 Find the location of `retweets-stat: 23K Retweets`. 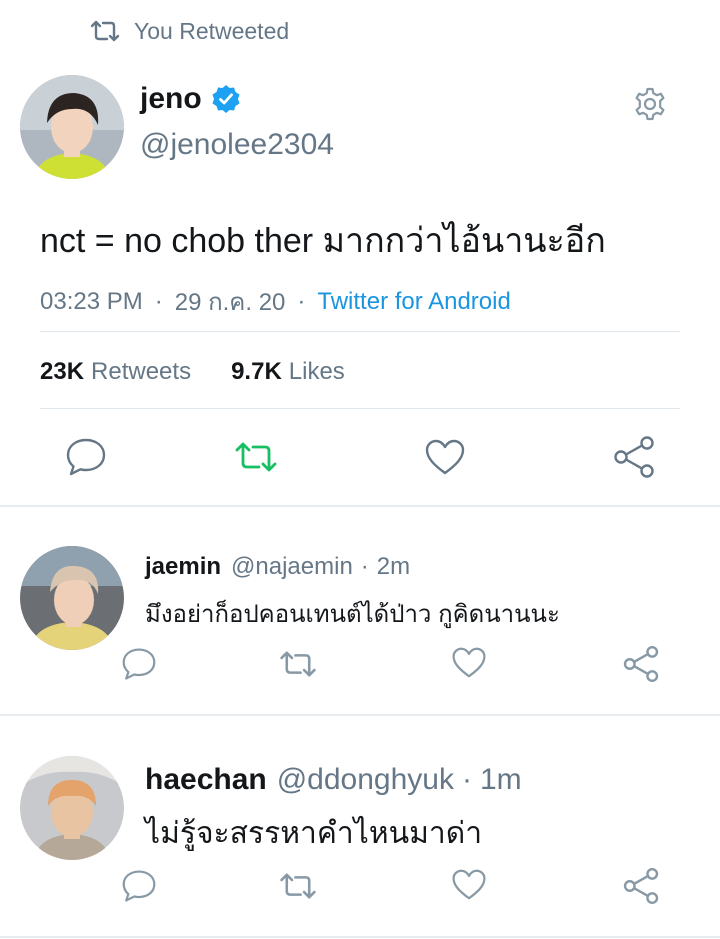

retweets-stat: 23K Retweets is located at coordinates (115, 372).